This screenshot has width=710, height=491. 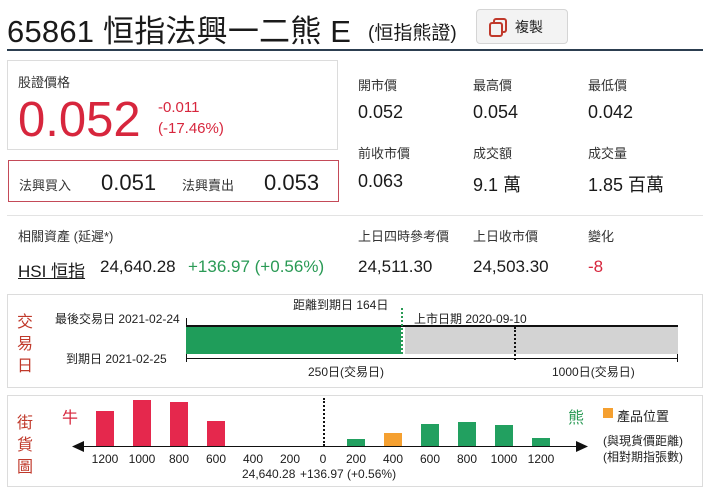 What do you see at coordinates (601, 236) in the screenshot?
I see `diff-label: 變化` at bounding box center [601, 236].